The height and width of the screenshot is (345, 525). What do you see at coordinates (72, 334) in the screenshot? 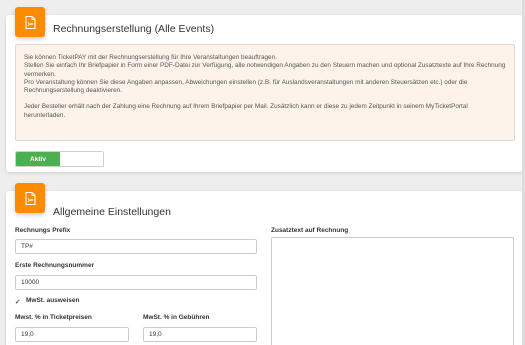
I see `mwst-ticket-input: 19,0` at bounding box center [72, 334].